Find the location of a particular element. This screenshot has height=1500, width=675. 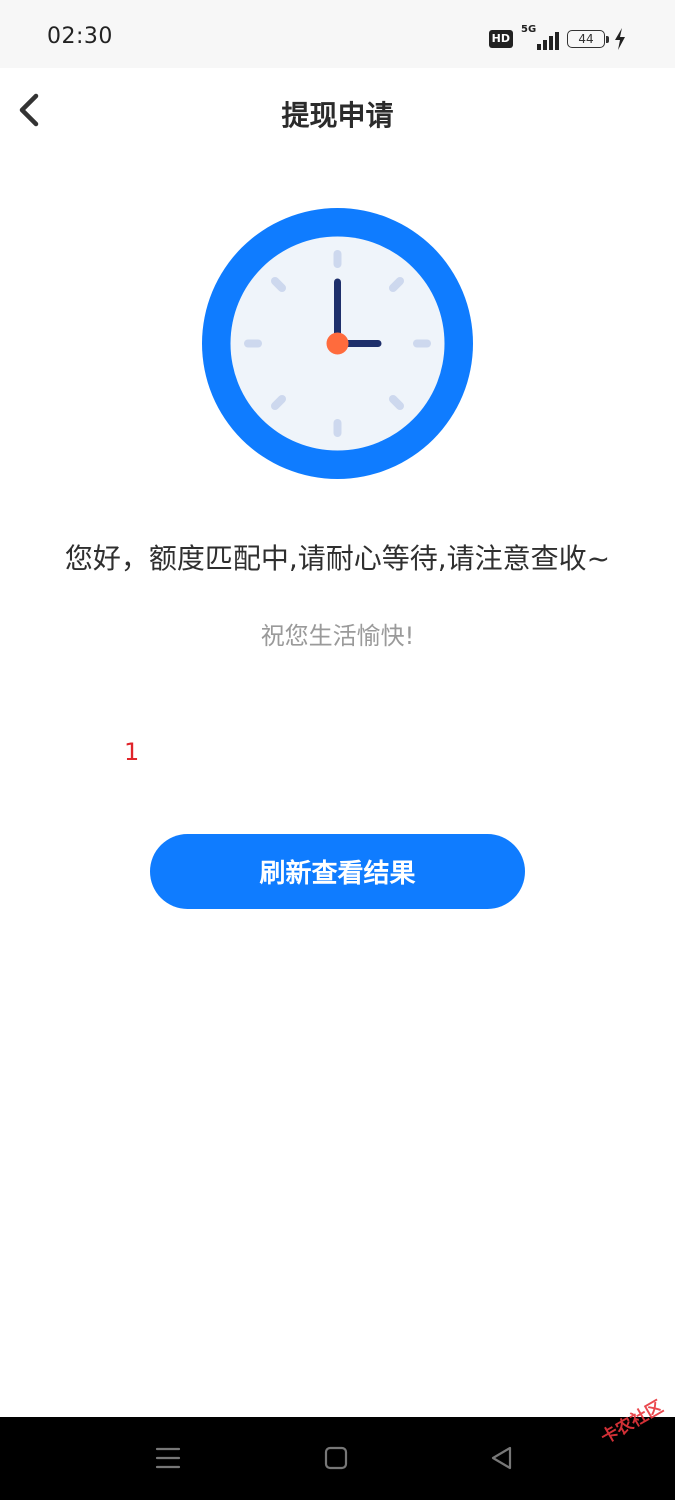

hd-badge: HD is located at coordinates (500, 39).